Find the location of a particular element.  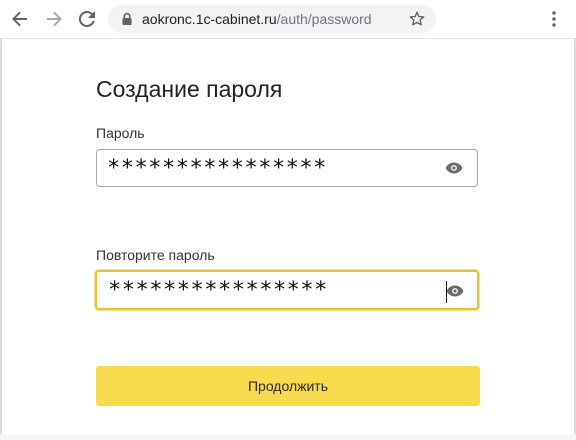

reload-icon is located at coordinates (86, 18).